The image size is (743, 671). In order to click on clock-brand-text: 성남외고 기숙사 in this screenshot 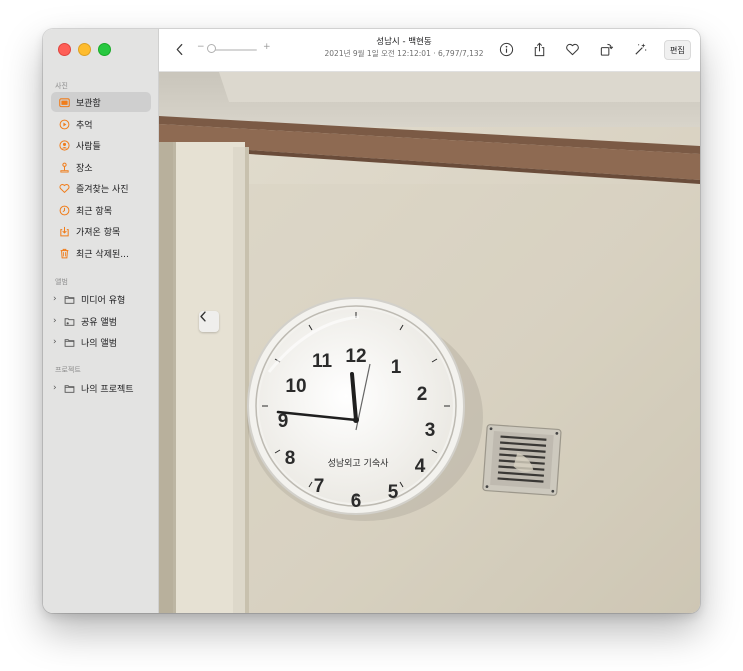, I will do `click(359, 463)`.